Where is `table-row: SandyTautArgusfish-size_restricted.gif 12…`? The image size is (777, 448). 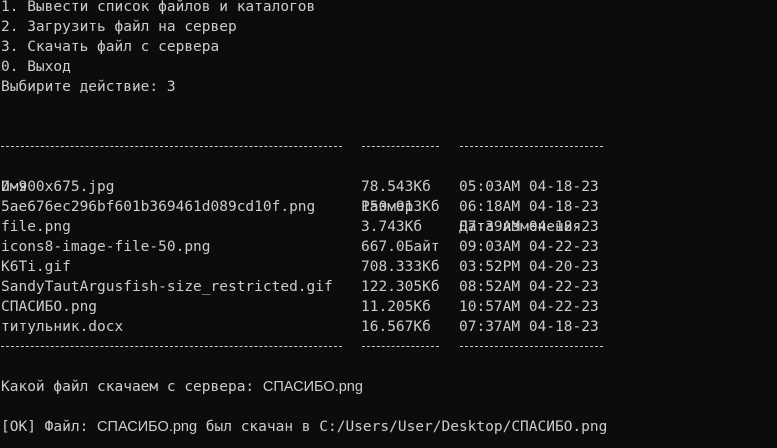 table-row: SandyTautArgusfish-size_restricted.gif 12… is located at coordinates (389, 287).